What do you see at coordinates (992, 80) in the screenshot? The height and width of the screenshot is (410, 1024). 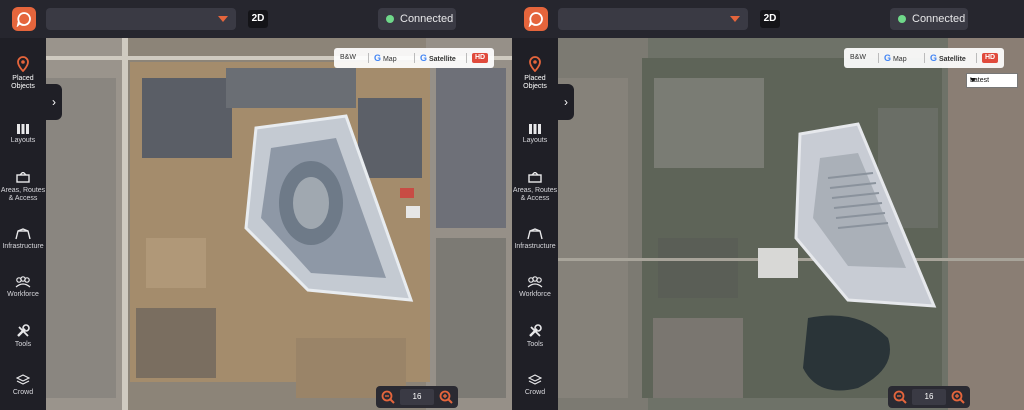 I see `imagery-date-select: Latest` at bounding box center [992, 80].